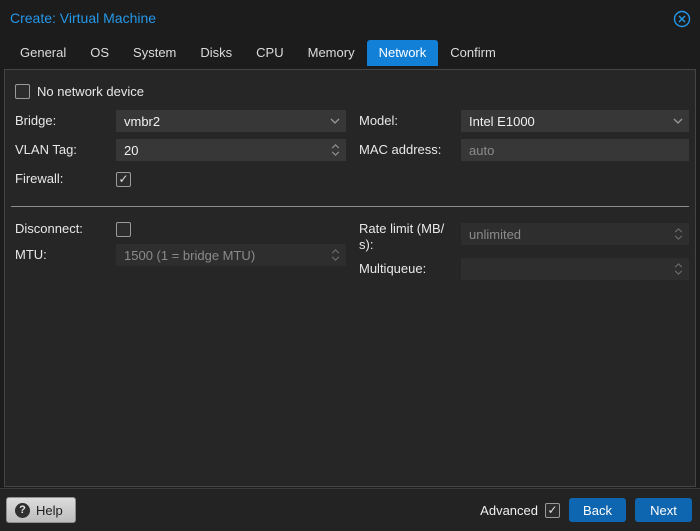  Describe the element at coordinates (231, 150) in the screenshot. I see `vlan-tag-spinner: 20` at that location.